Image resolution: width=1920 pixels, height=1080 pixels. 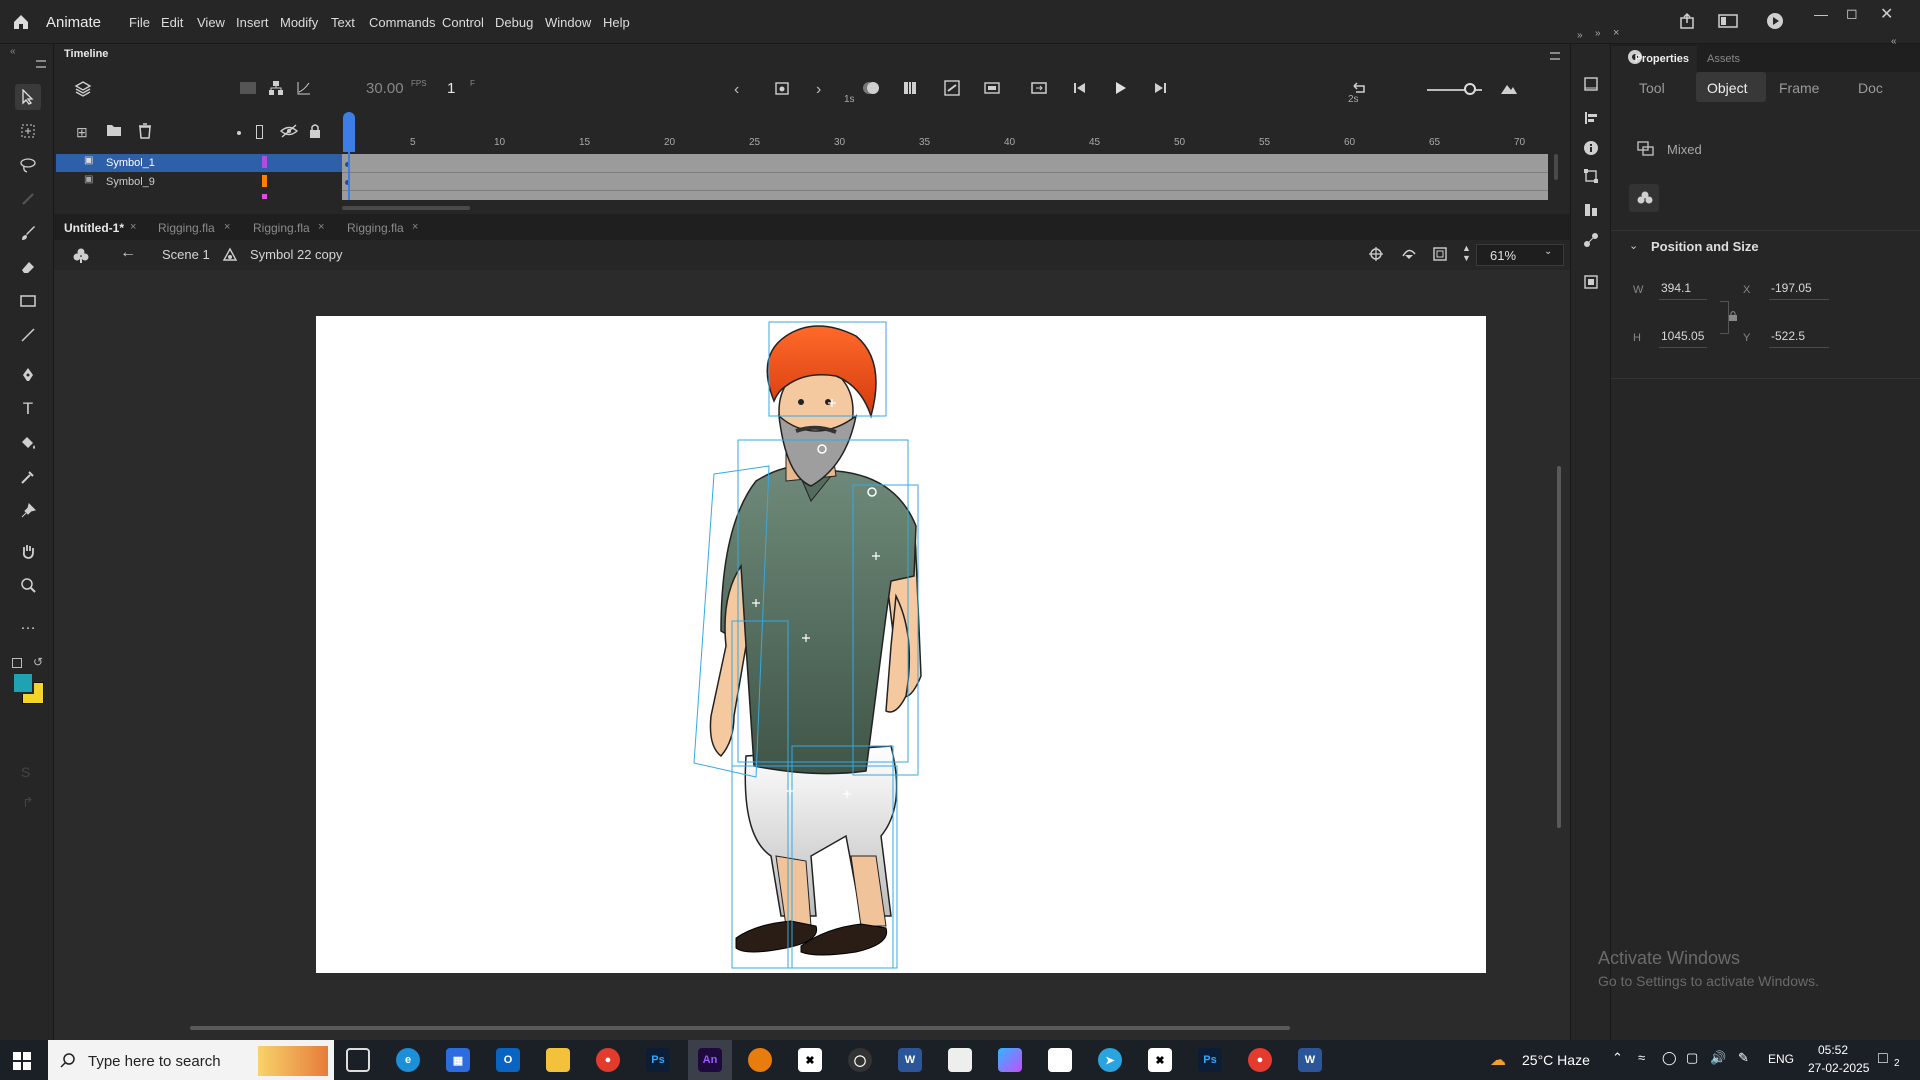 I want to click on insert-keyframe-icon, so click(x=782, y=88).